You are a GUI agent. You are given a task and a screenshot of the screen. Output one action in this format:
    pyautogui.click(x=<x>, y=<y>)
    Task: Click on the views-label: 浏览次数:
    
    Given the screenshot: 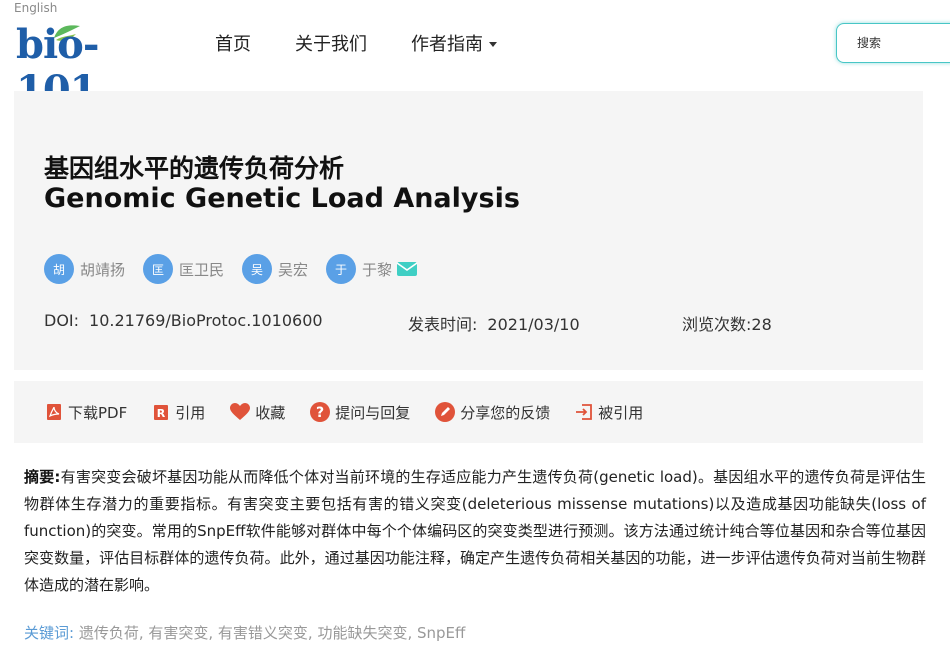 What is the action you would take?
    pyautogui.click(x=717, y=324)
    